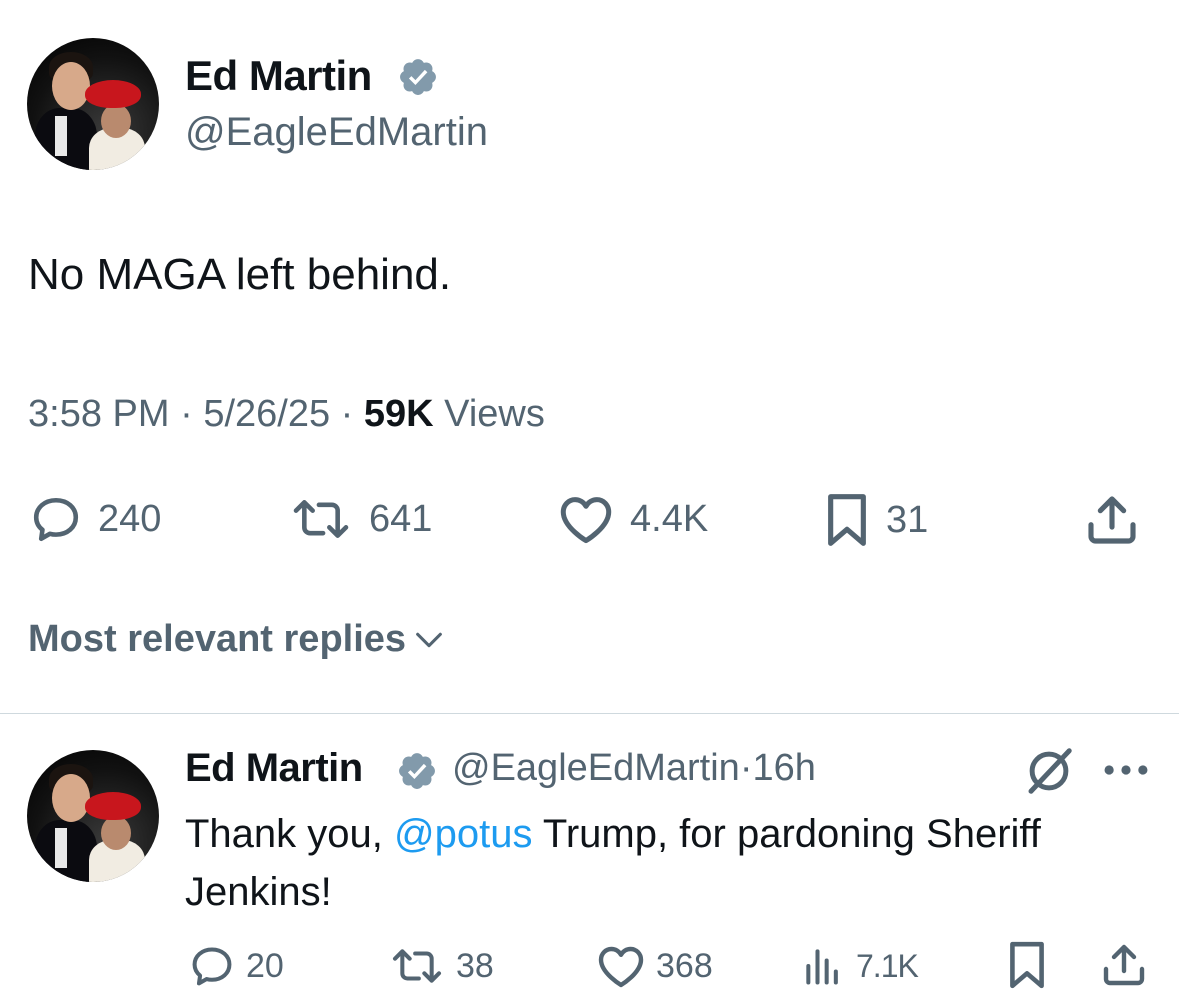 This screenshot has height=1004, width=1179. Describe the element at coordinates (278, 76) in the screenshot. I see `author-name: Ed Martin` at that location.